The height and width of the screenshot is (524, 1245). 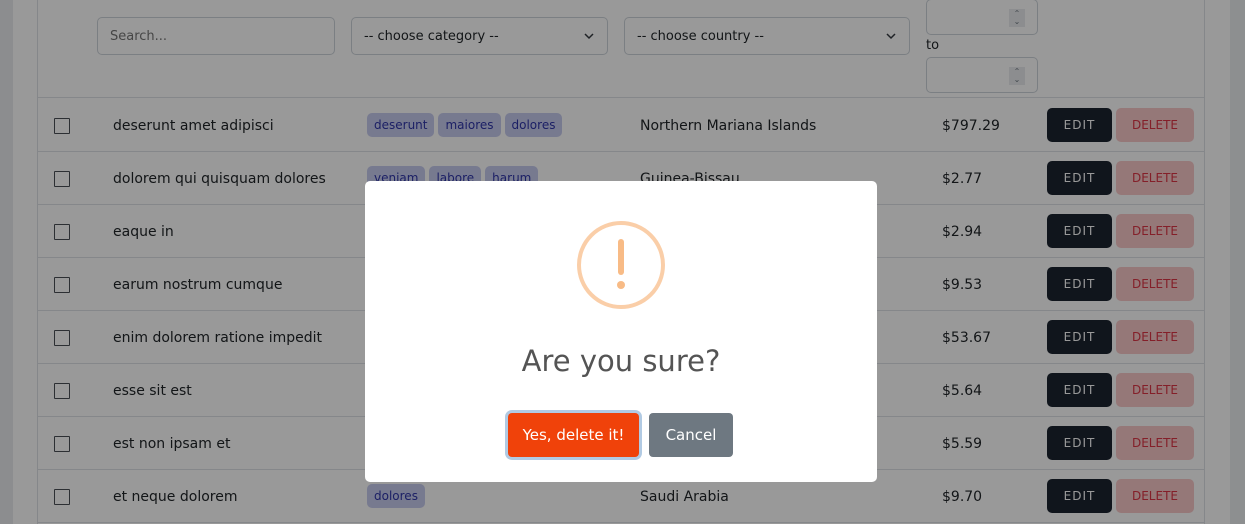 I want to click on dialog-title: Are you sure?, so click(x=621, y=361).